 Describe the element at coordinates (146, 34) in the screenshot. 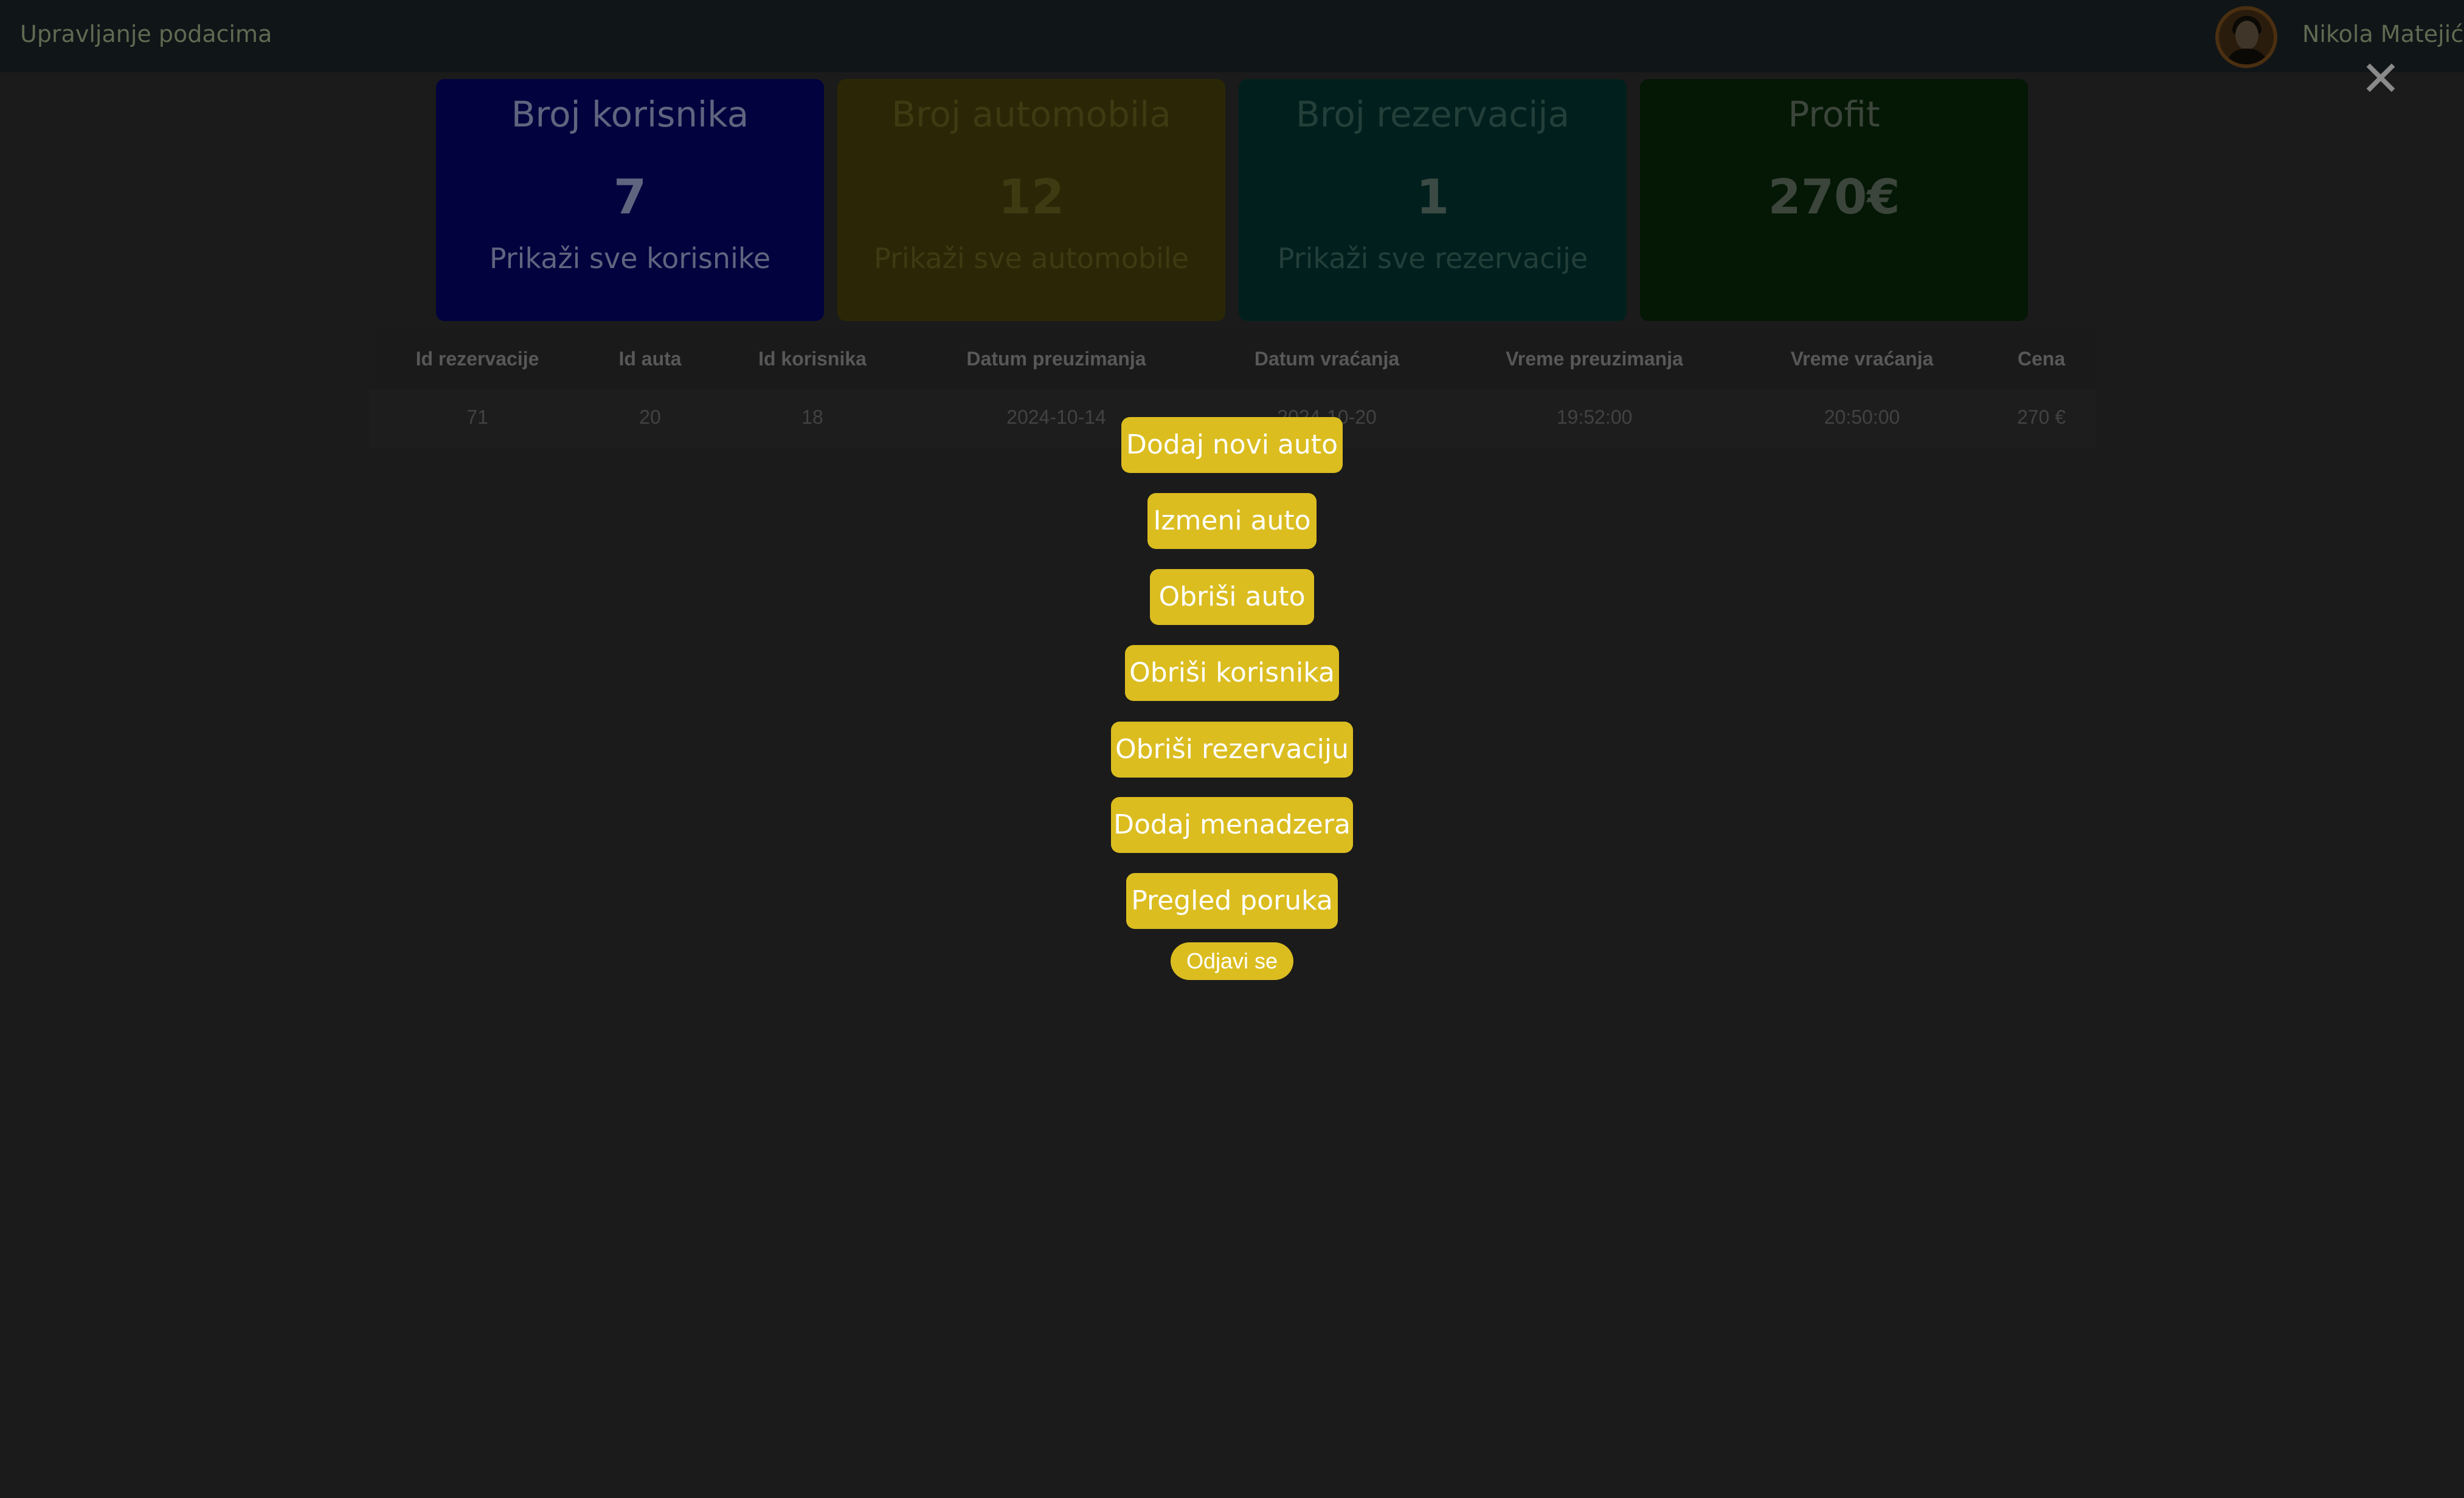

I see `brand-title: Upravljanje podacima` at that location.